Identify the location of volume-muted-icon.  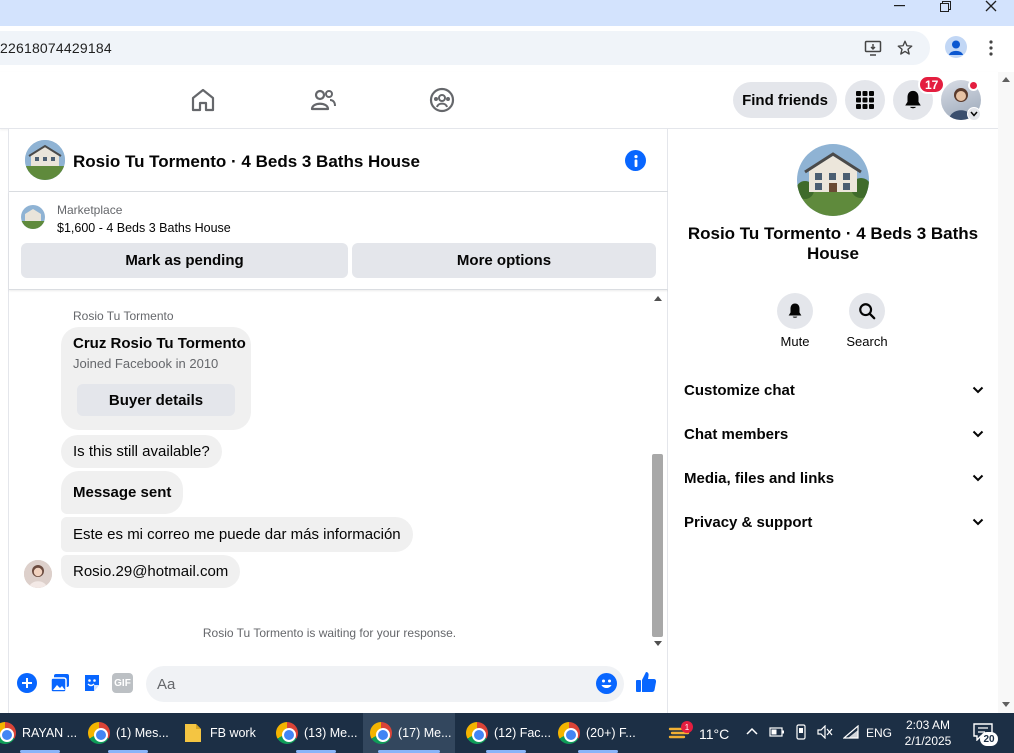
(825, 732).